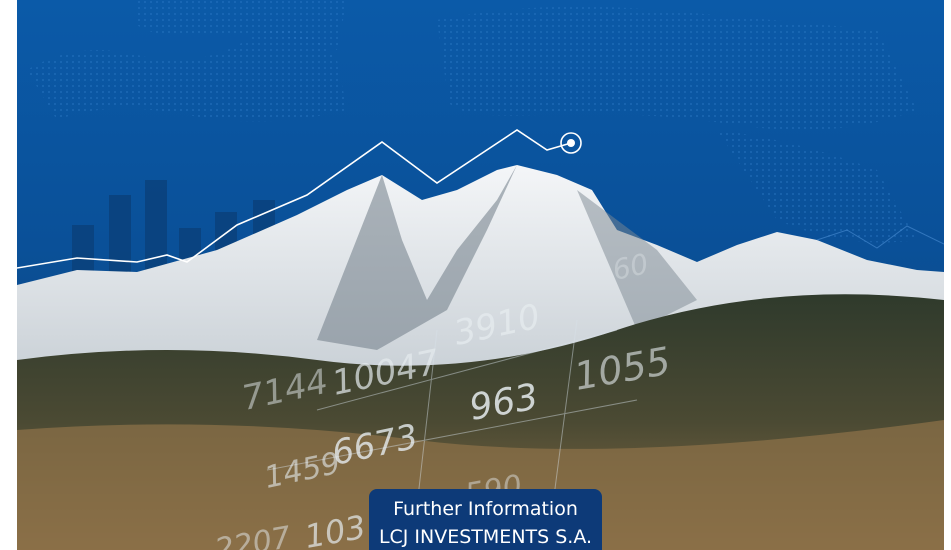 The height and width of the screenshot is (550, 951). Describe the element at coordinates (571, 143) in the screenshot. I see `line-endpoint-dot` at that location.